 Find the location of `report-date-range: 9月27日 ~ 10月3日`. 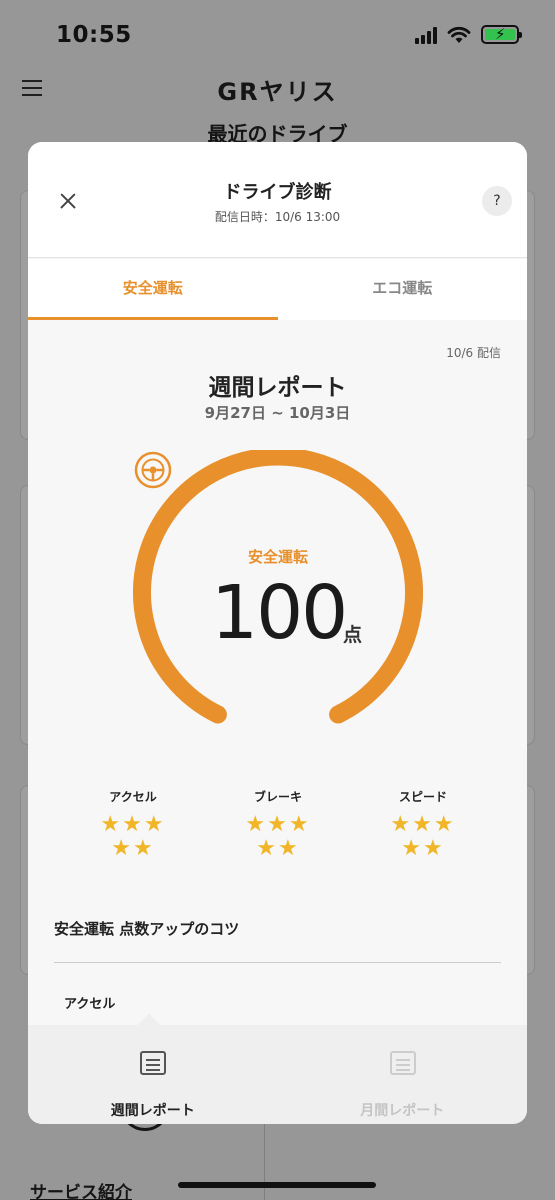

report-date-range: 9月27日 ~ 10月3日 is located at coordinates (277, 413).